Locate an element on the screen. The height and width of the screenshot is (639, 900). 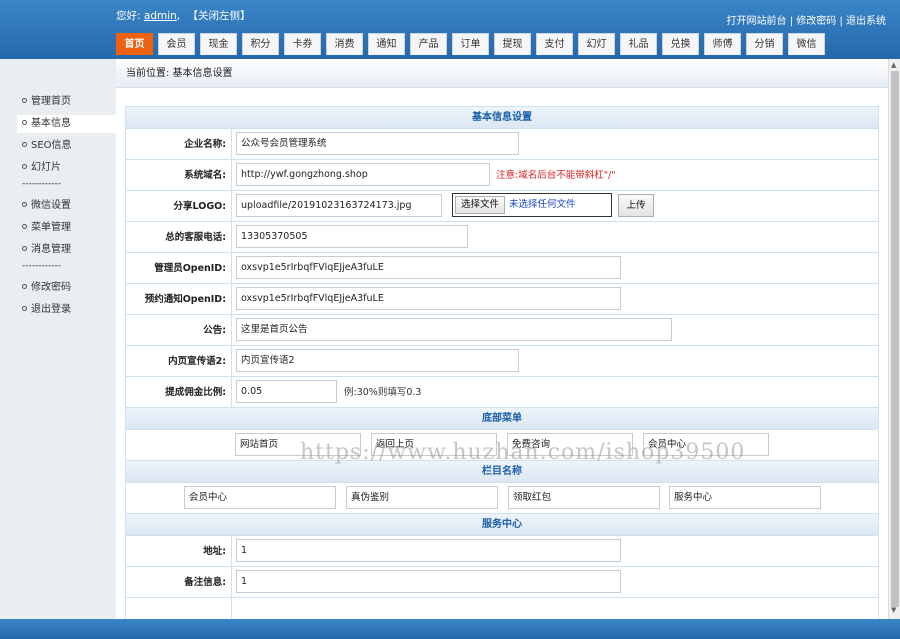
nav-tab-7: 产品 is located at coordinates (428, 44).